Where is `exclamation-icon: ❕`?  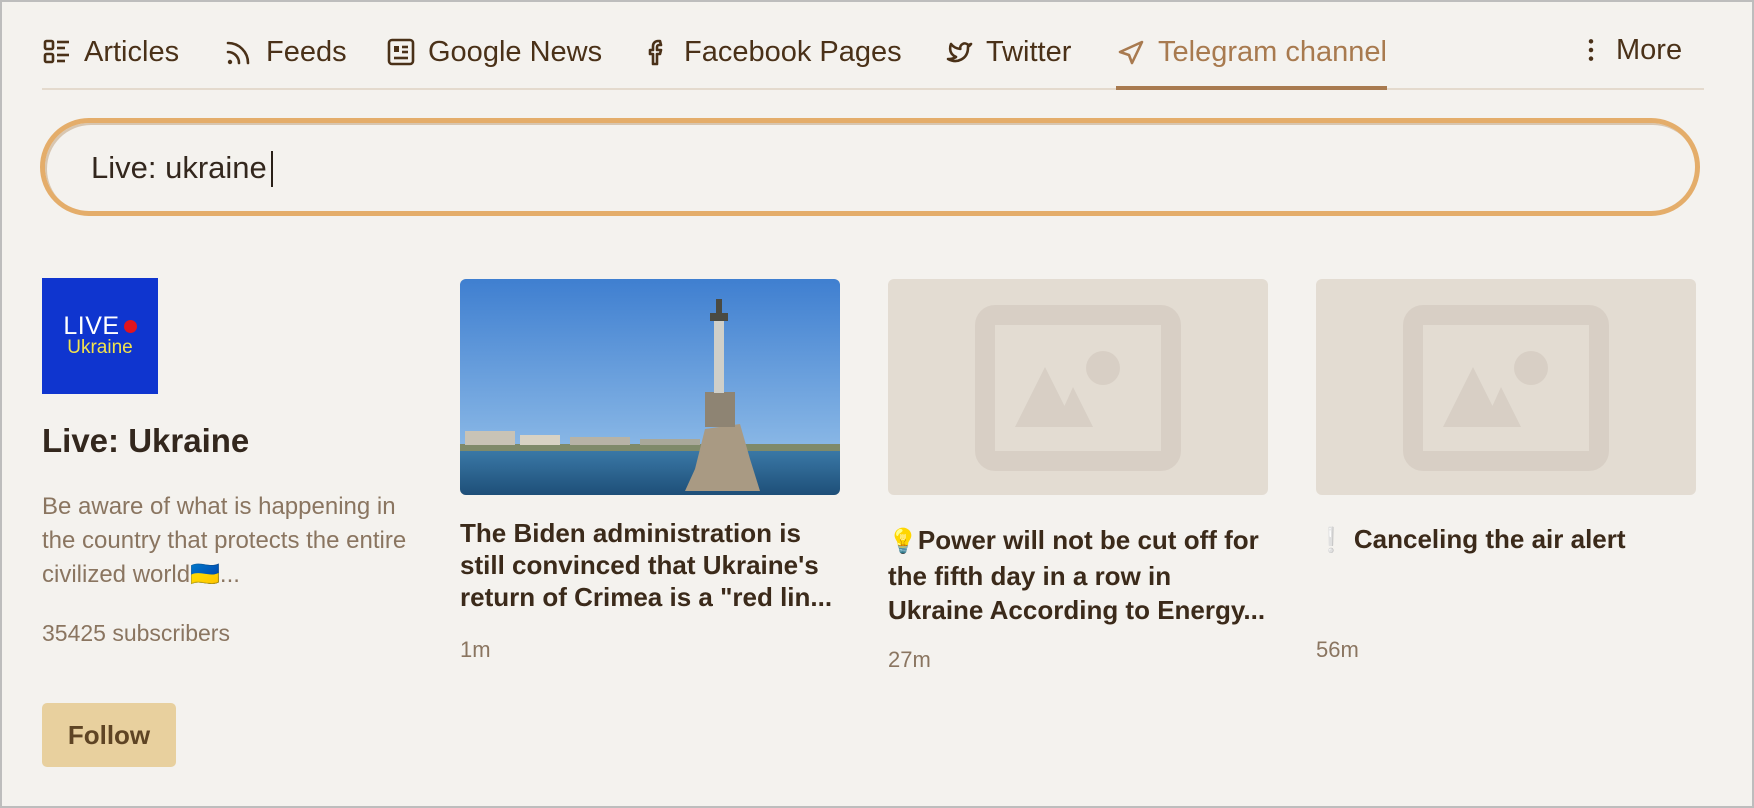 exclamation-icon: ❕ is located at coordinates (1331, 540).